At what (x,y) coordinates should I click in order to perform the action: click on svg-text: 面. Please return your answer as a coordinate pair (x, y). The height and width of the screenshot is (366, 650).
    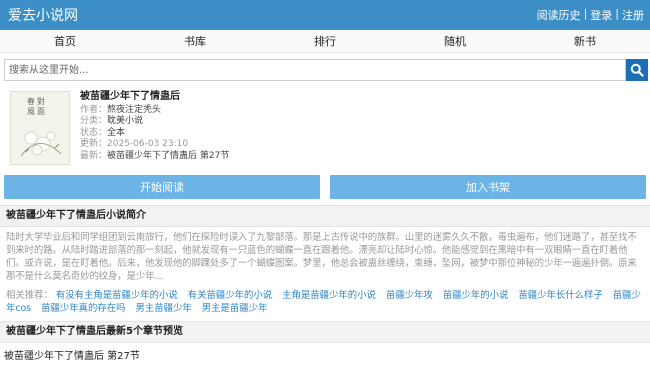
    Looking at the image, I should click on (41, 111).